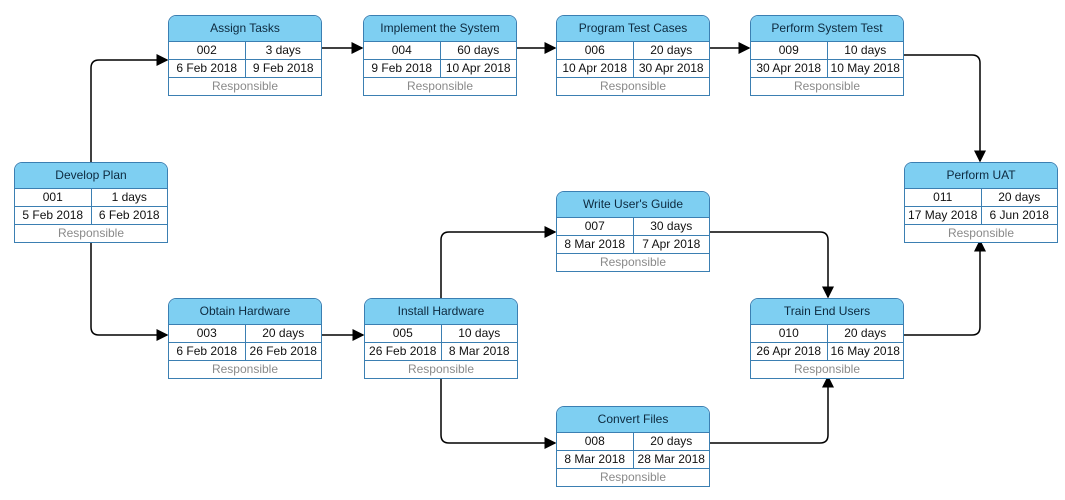 The image size is (1065, 500). What do you see at coordinates (789, 68) in the screenshot?
I see `task-start: 30 Apr 2018` at bounding box center [789, 68].